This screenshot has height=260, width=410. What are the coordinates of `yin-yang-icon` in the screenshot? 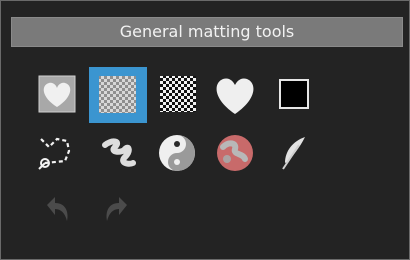 It's located at (177, 153).